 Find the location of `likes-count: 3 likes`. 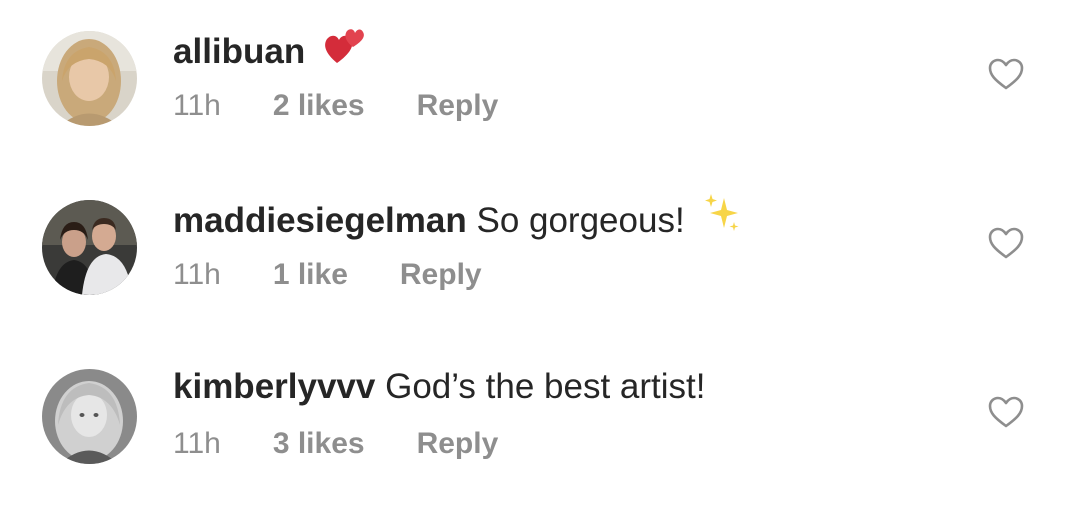

likes-count: 3 likes is located at coordinates (319, 443).